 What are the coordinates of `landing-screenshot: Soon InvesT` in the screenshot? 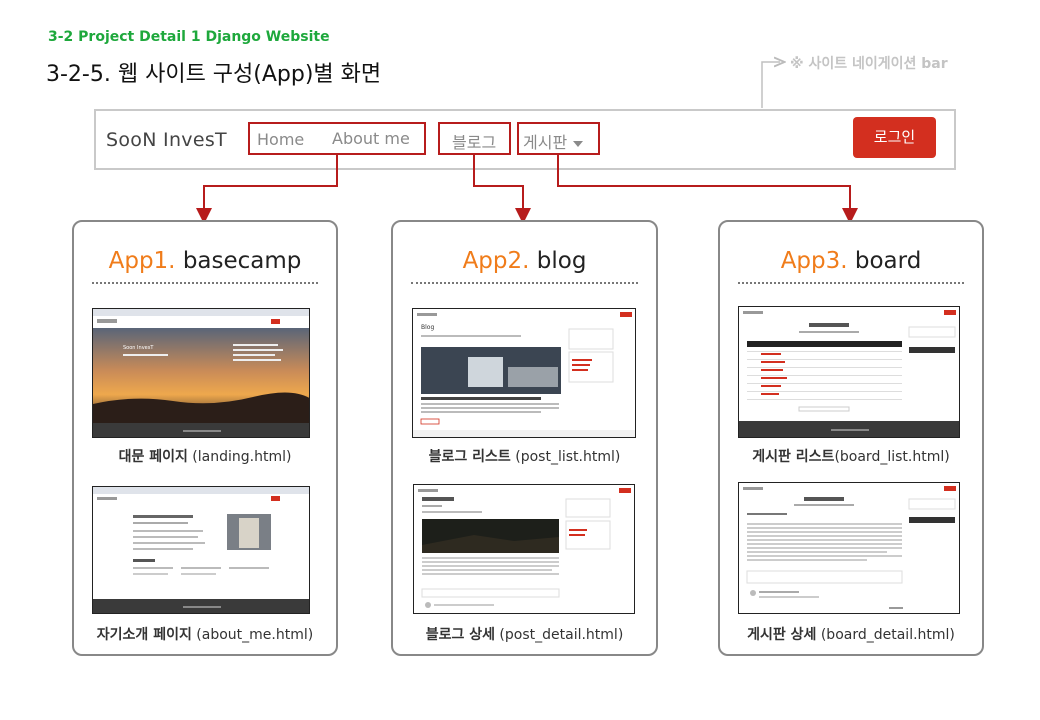 It's located at (201, 373).